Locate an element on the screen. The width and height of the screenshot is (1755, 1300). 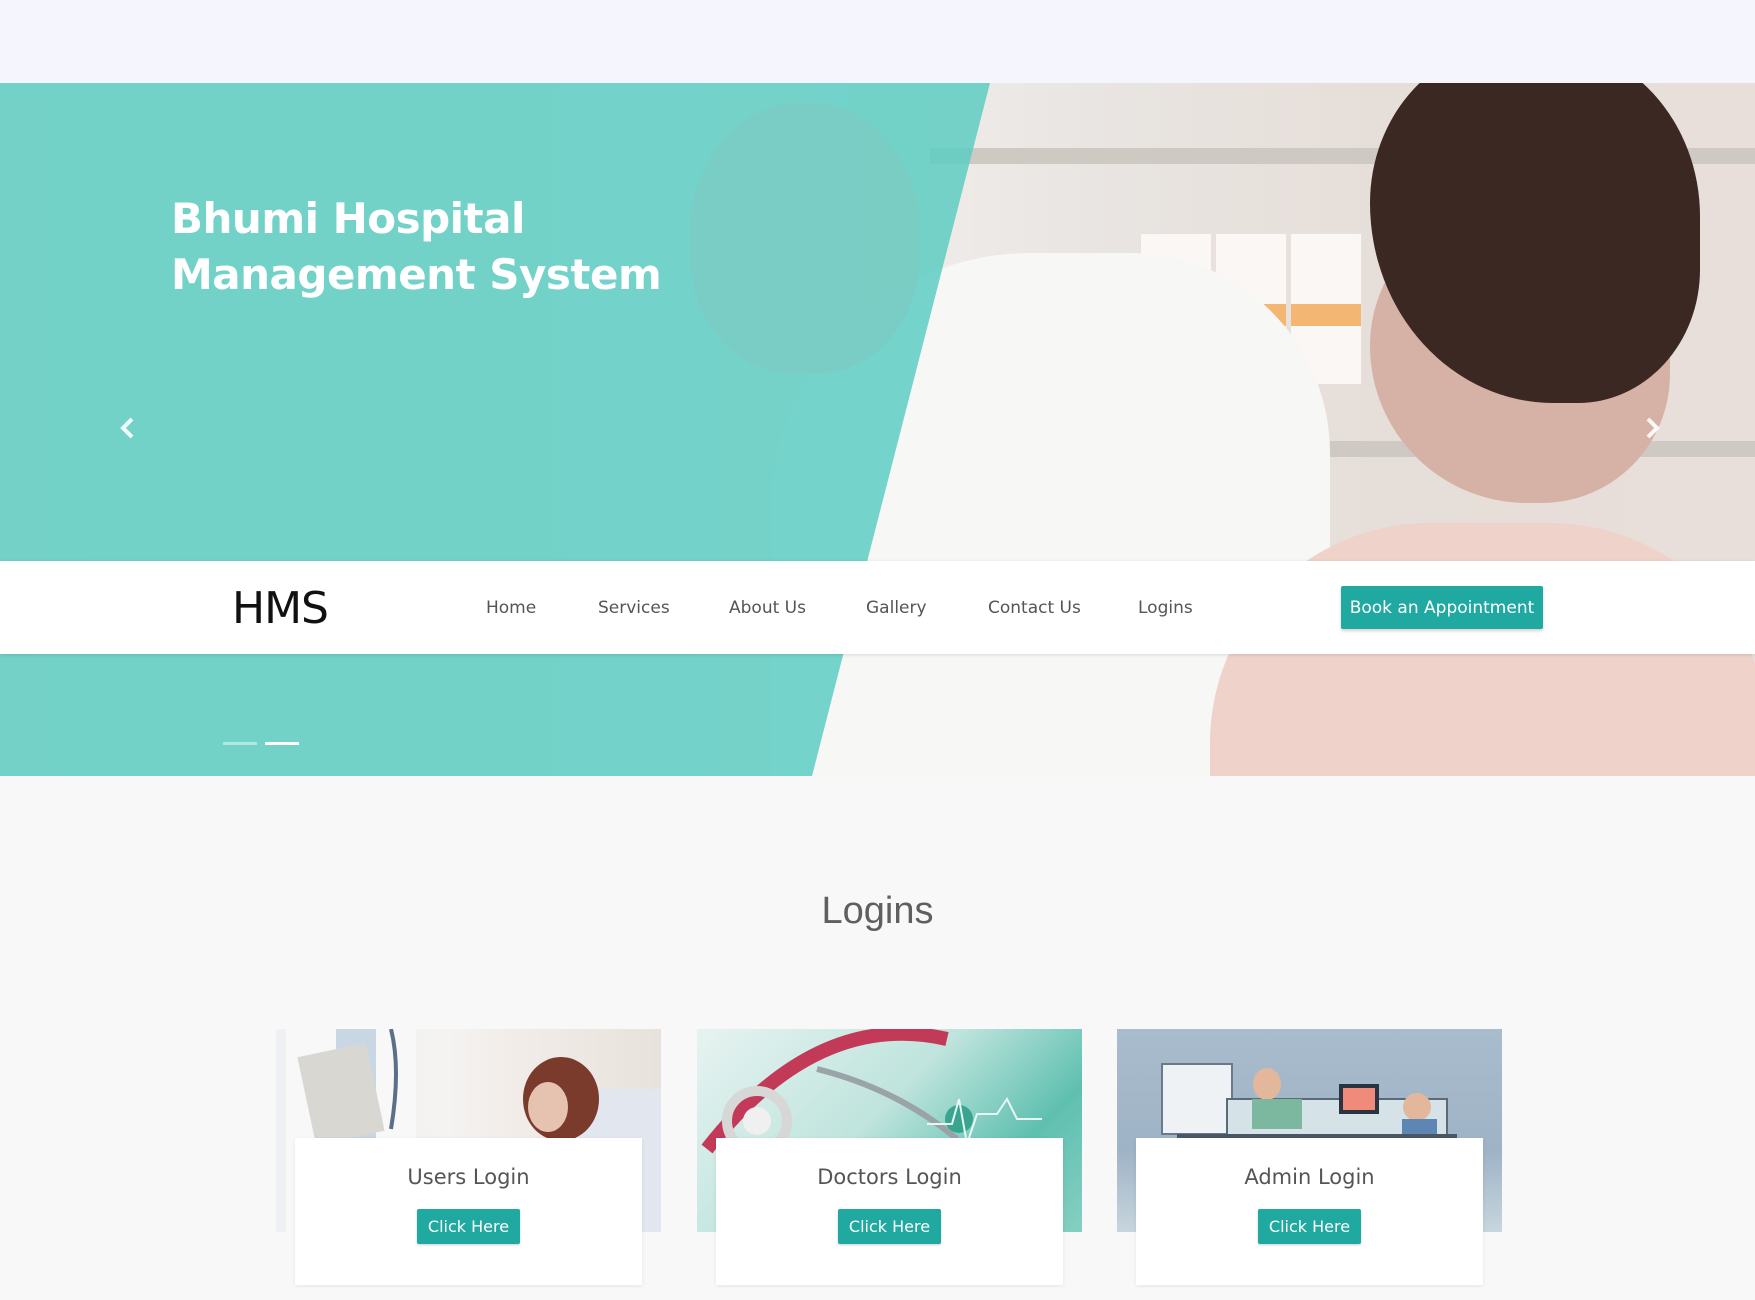
nav-link-services: Services is located at coordinates (634, 608).